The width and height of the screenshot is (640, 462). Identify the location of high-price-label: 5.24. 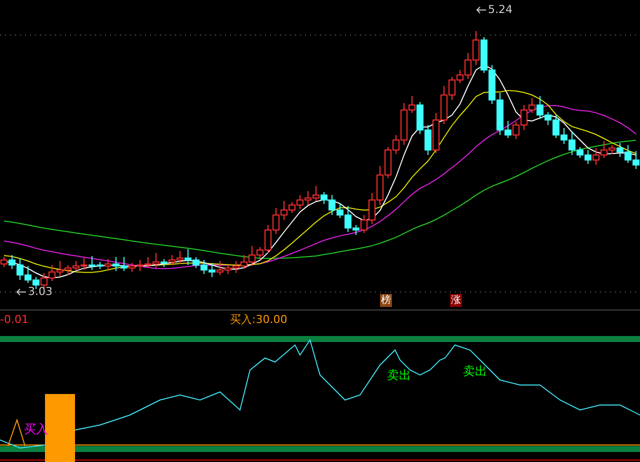
(500, 10).